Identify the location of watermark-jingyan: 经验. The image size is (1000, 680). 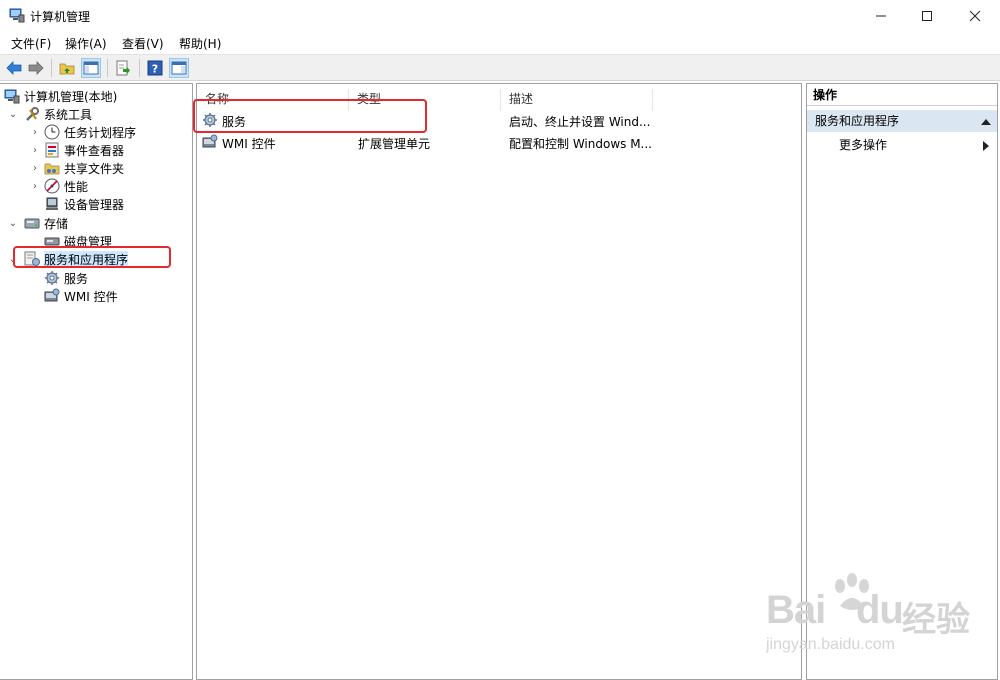
(936, 620).